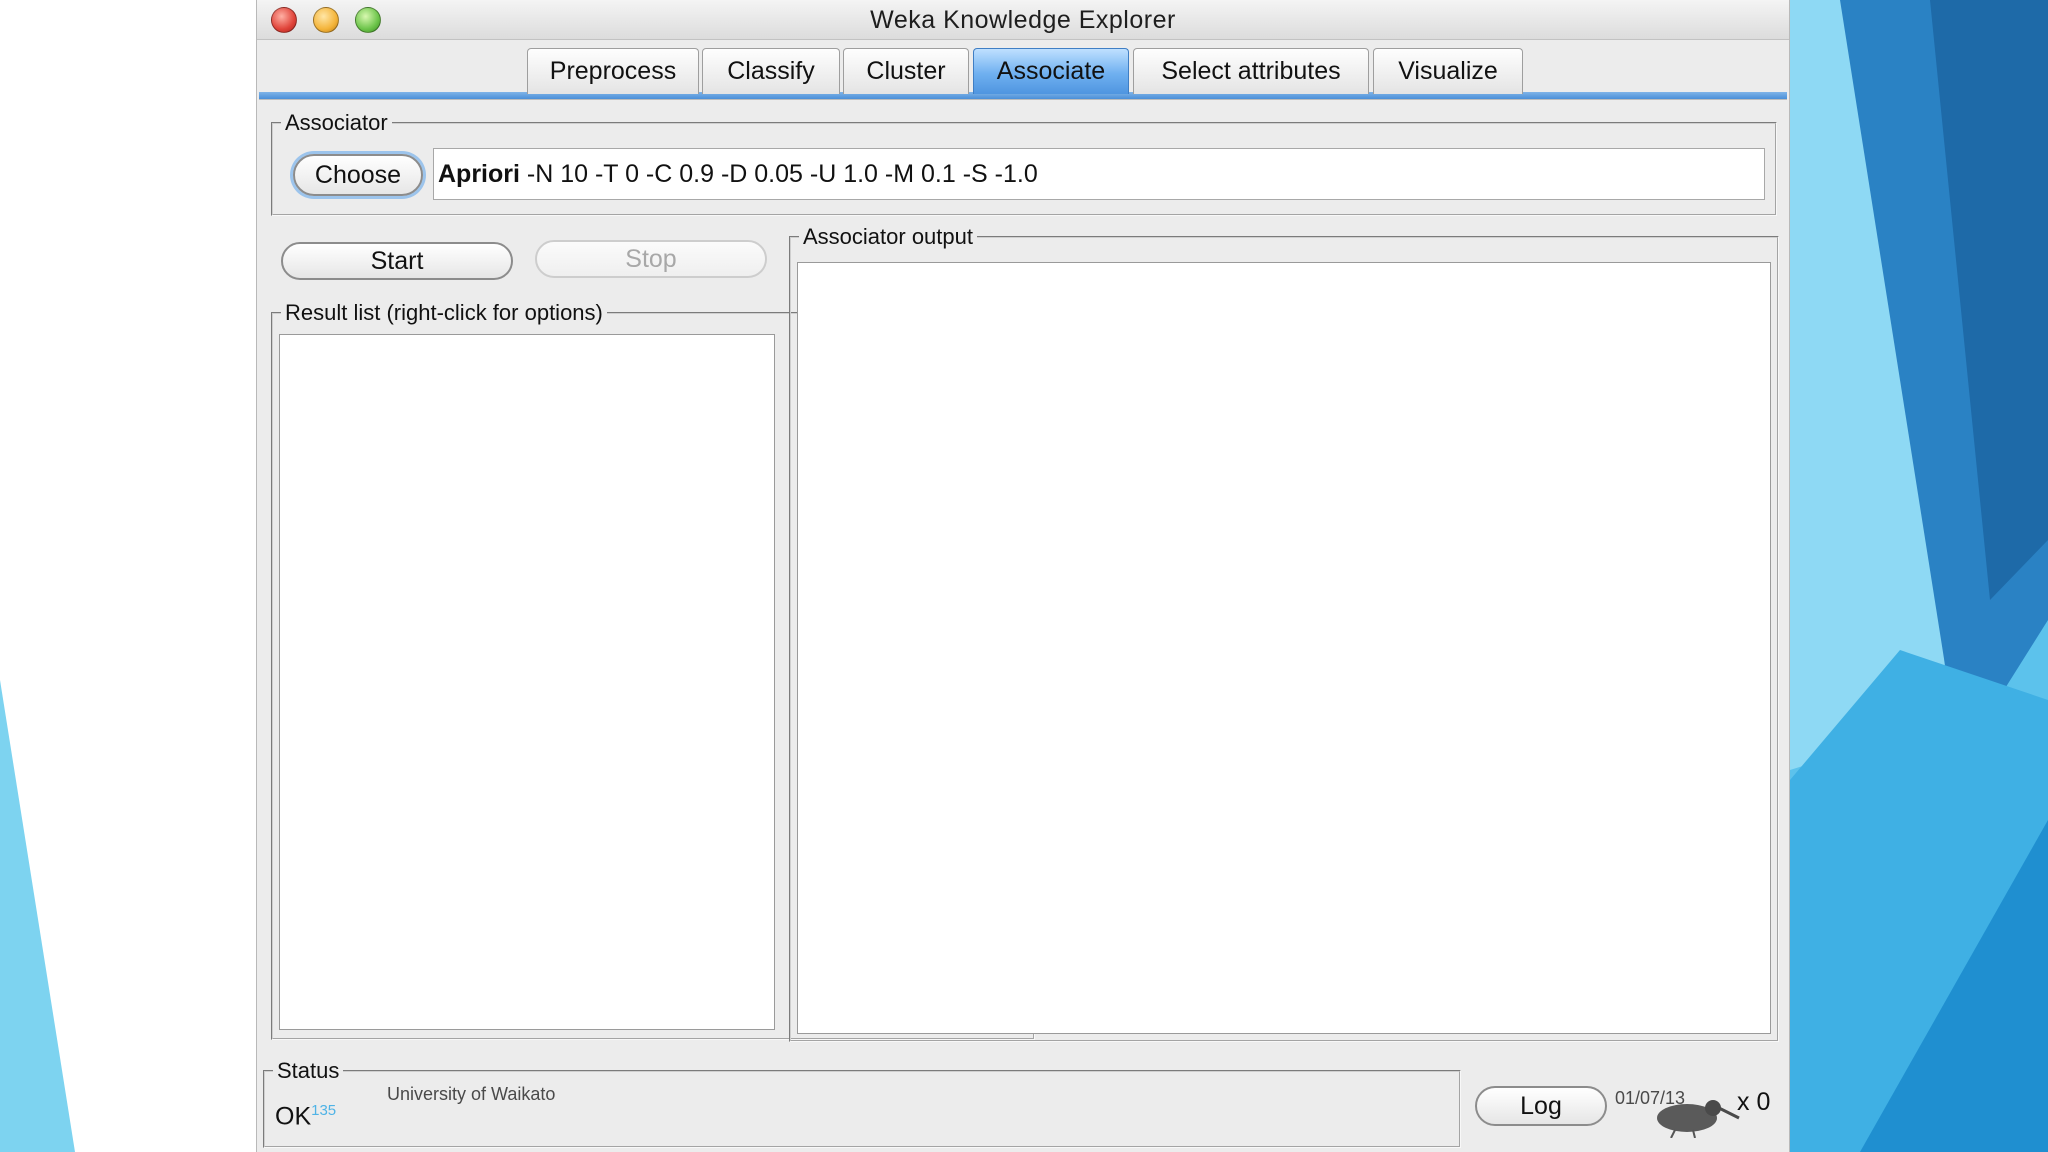  I want to click on tab-preprocess: Preprocess, so click(613, 71).